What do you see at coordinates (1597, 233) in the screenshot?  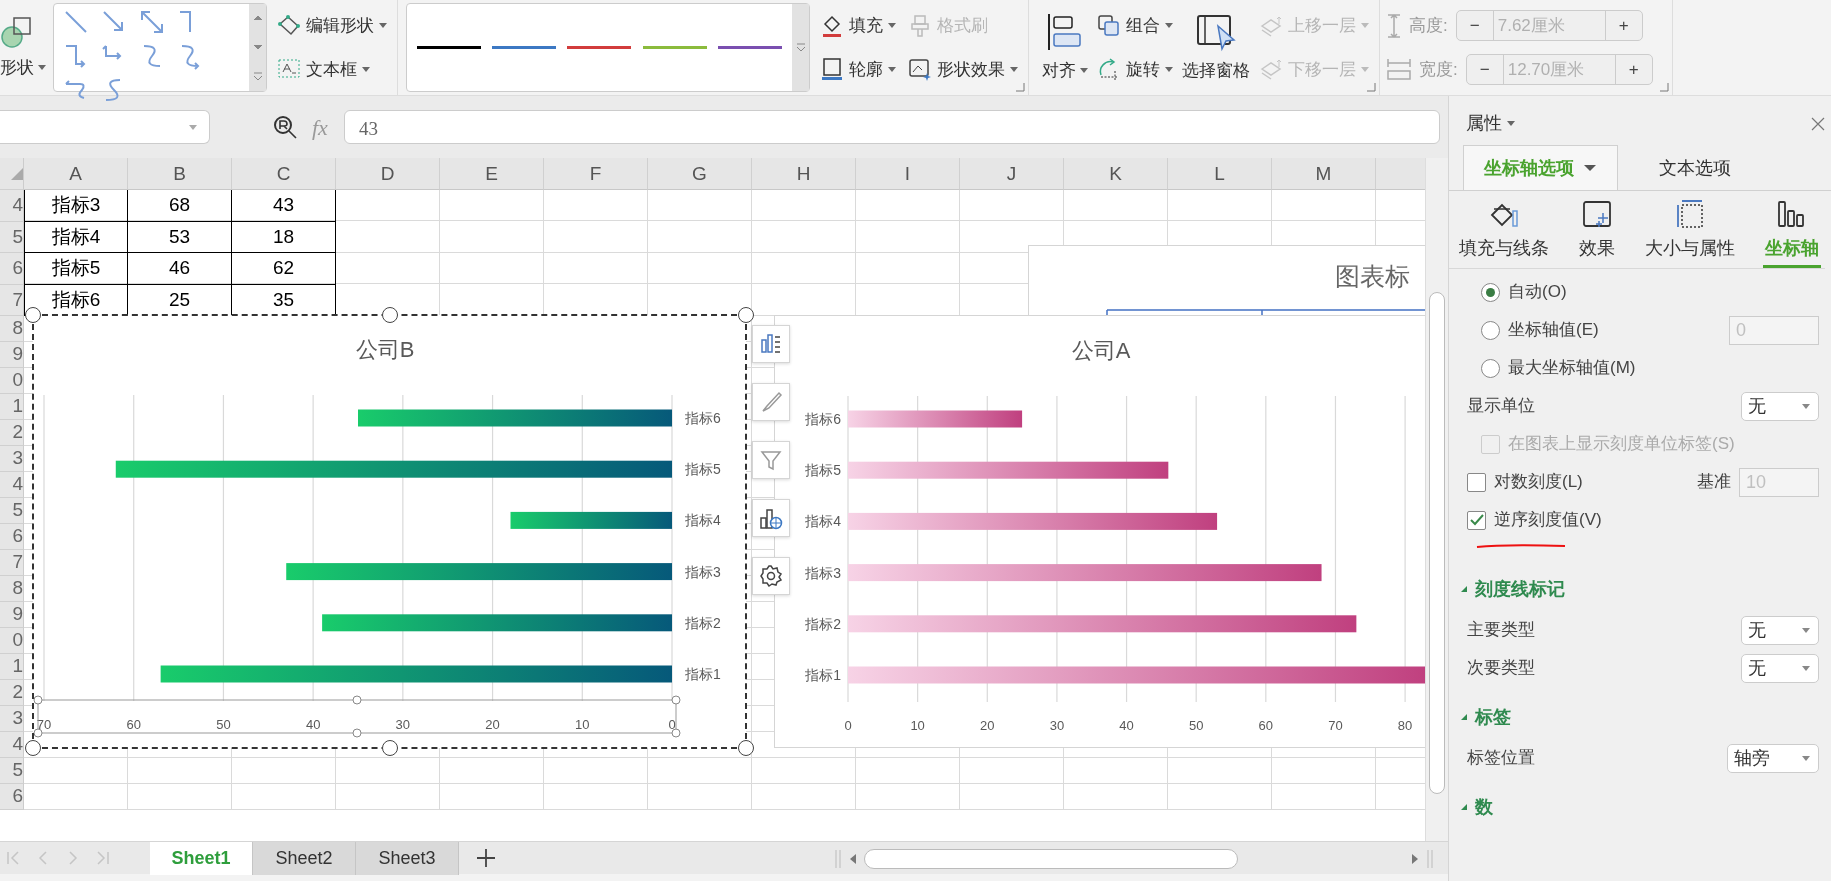 I see `property-tab: 效果` at bounding box center [1597, 233].